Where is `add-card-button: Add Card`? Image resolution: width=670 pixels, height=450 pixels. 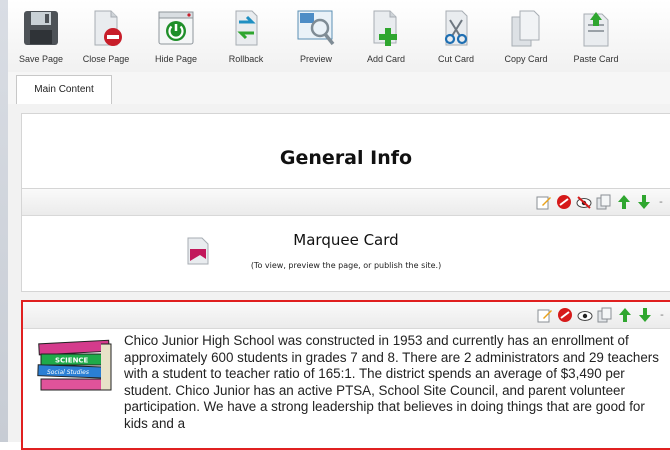 add-card-button: Add Card is located at coordinates (386, 36).